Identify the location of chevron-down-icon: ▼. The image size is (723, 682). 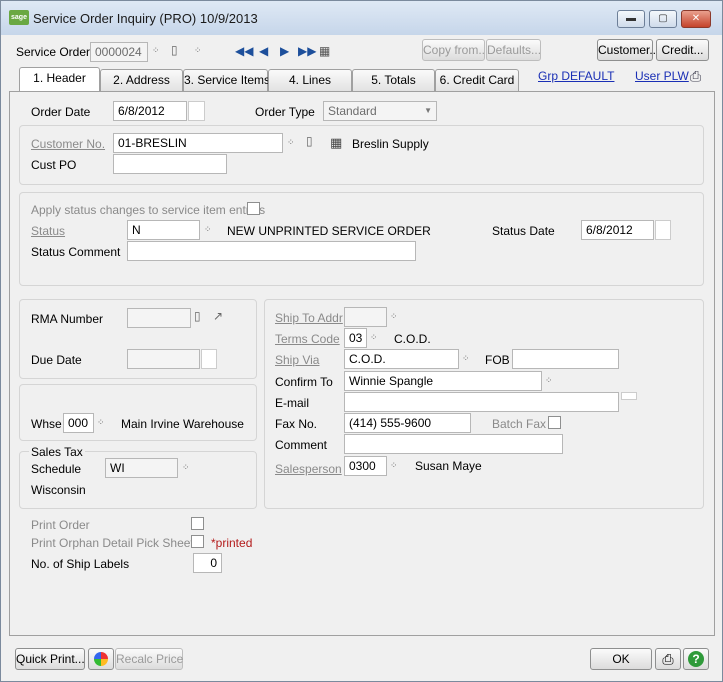
(428, 110).